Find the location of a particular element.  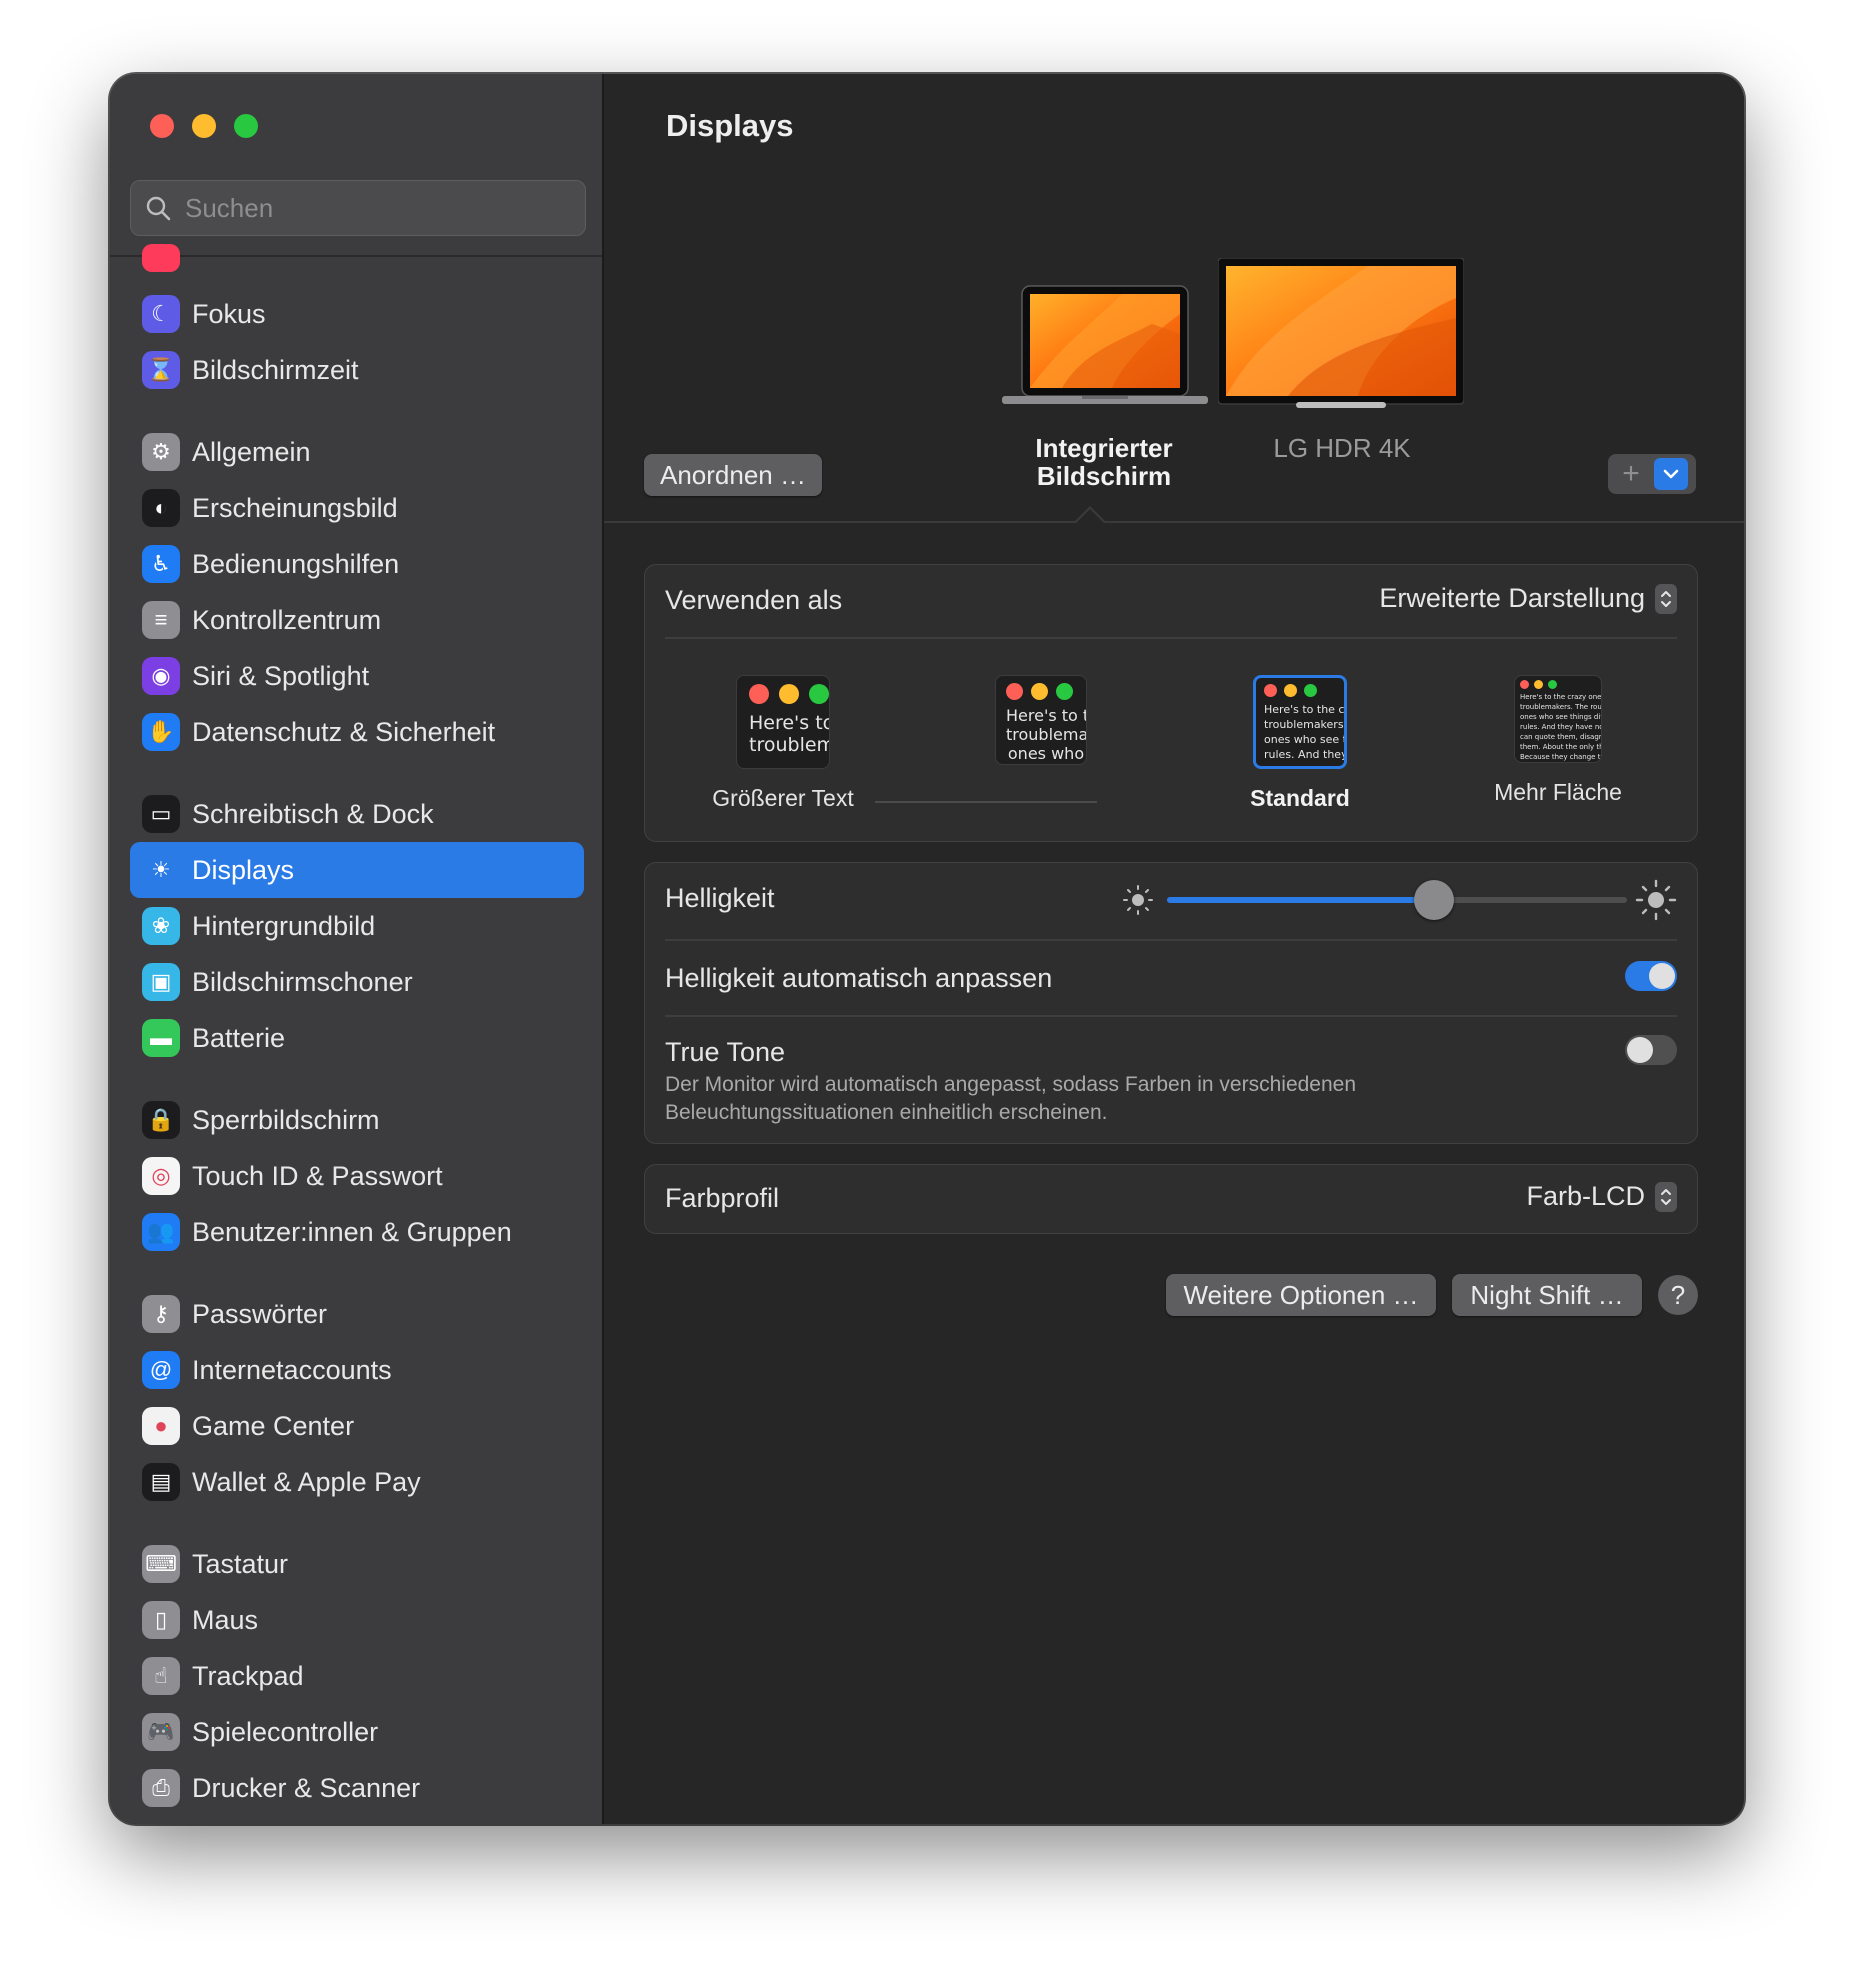

sidebar-item-internetaccounts: @ Internetaccounts is located at coordinates (357, 1370).